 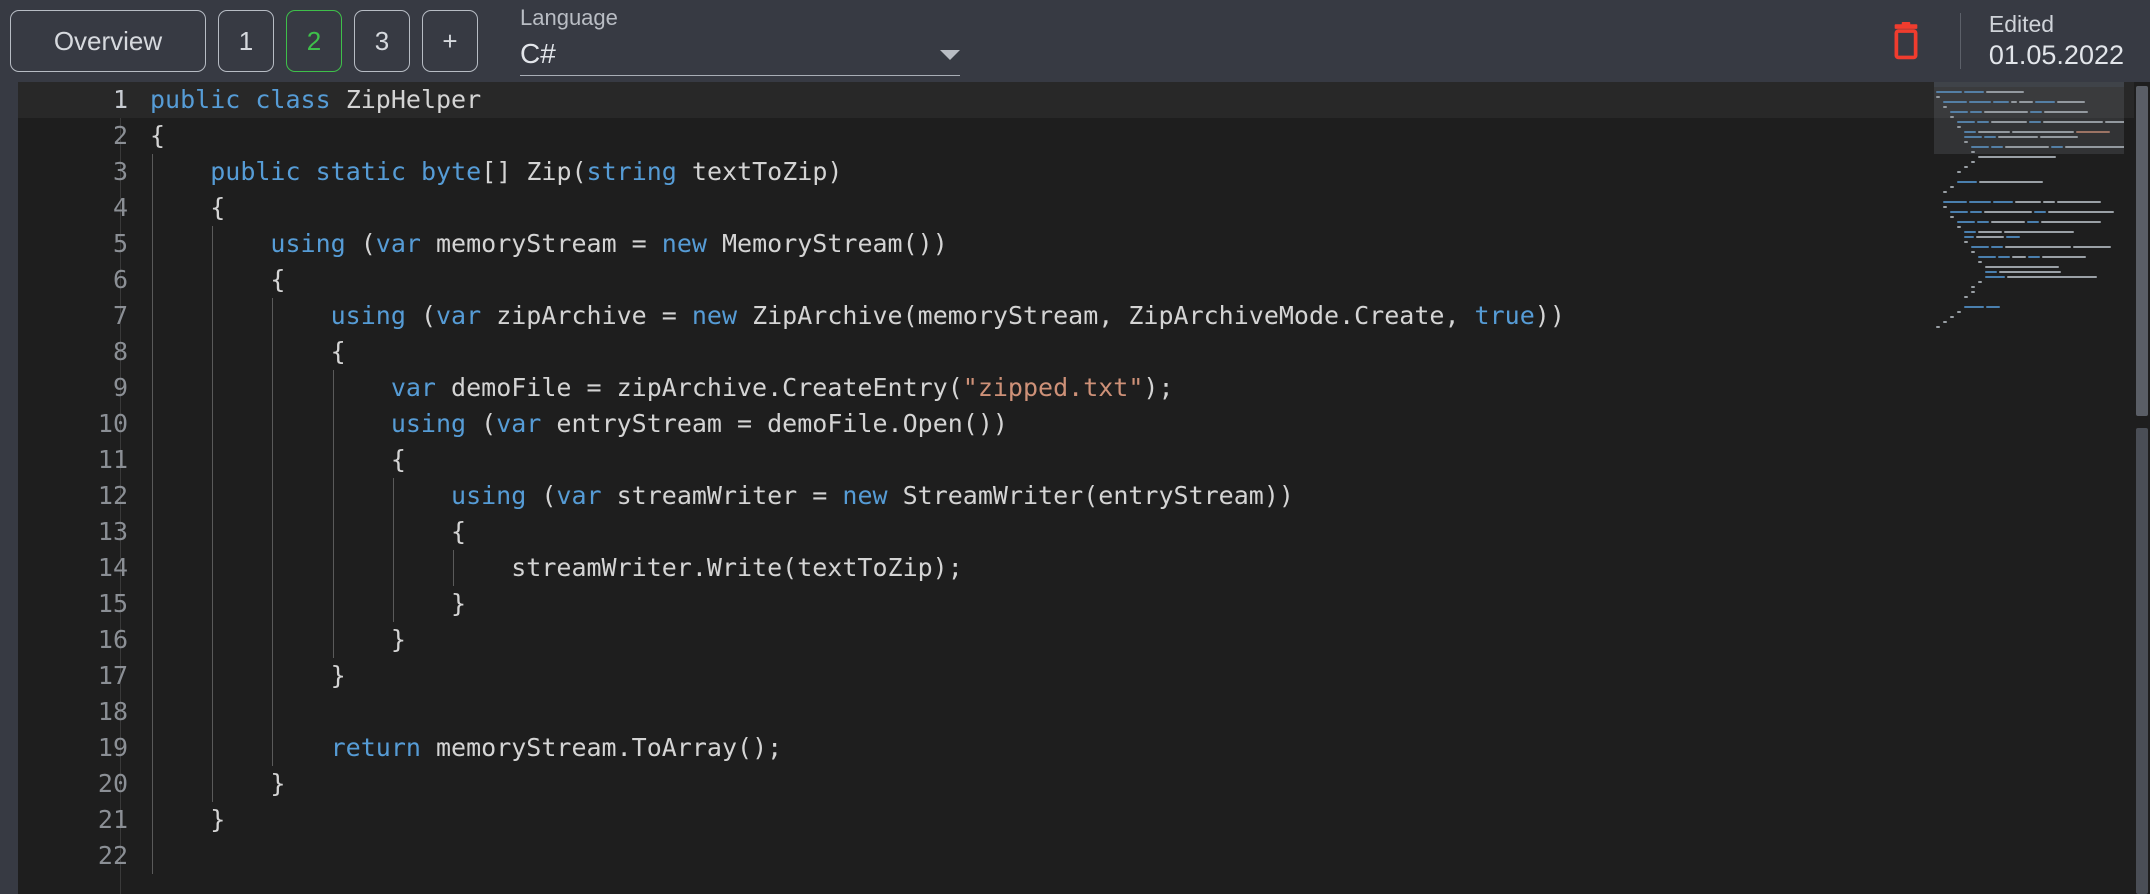 I want to click on line-number: 20, so click(x=112, y=783).